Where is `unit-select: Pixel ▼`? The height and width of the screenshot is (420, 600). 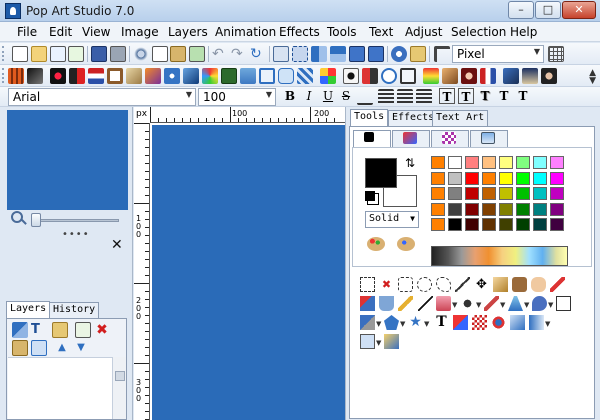
unit-select: Pixel ▼ is located at coordinates (498, 54).